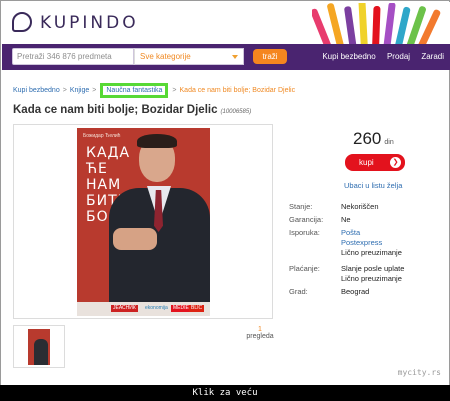 This screenshot has height=401, width=450. I want to click on price-value: 260, so click(367, 138).